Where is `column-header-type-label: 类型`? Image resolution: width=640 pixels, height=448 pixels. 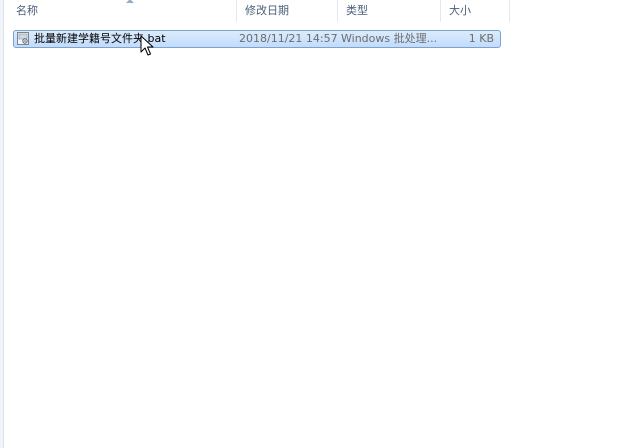
column-header-type-label: 类型 is located at coordinates (357, 10).